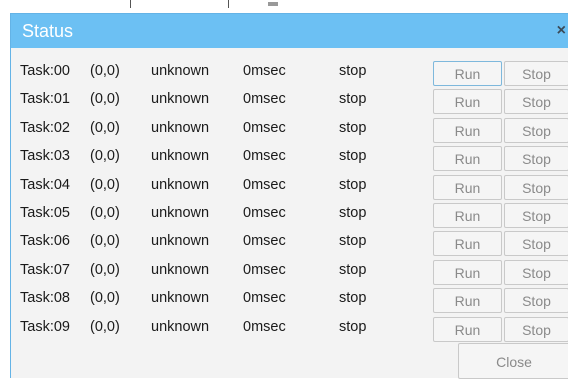 The height and width of the screenshot is (380, 568). I want to click on close-icon: ×, so click(561, 31).